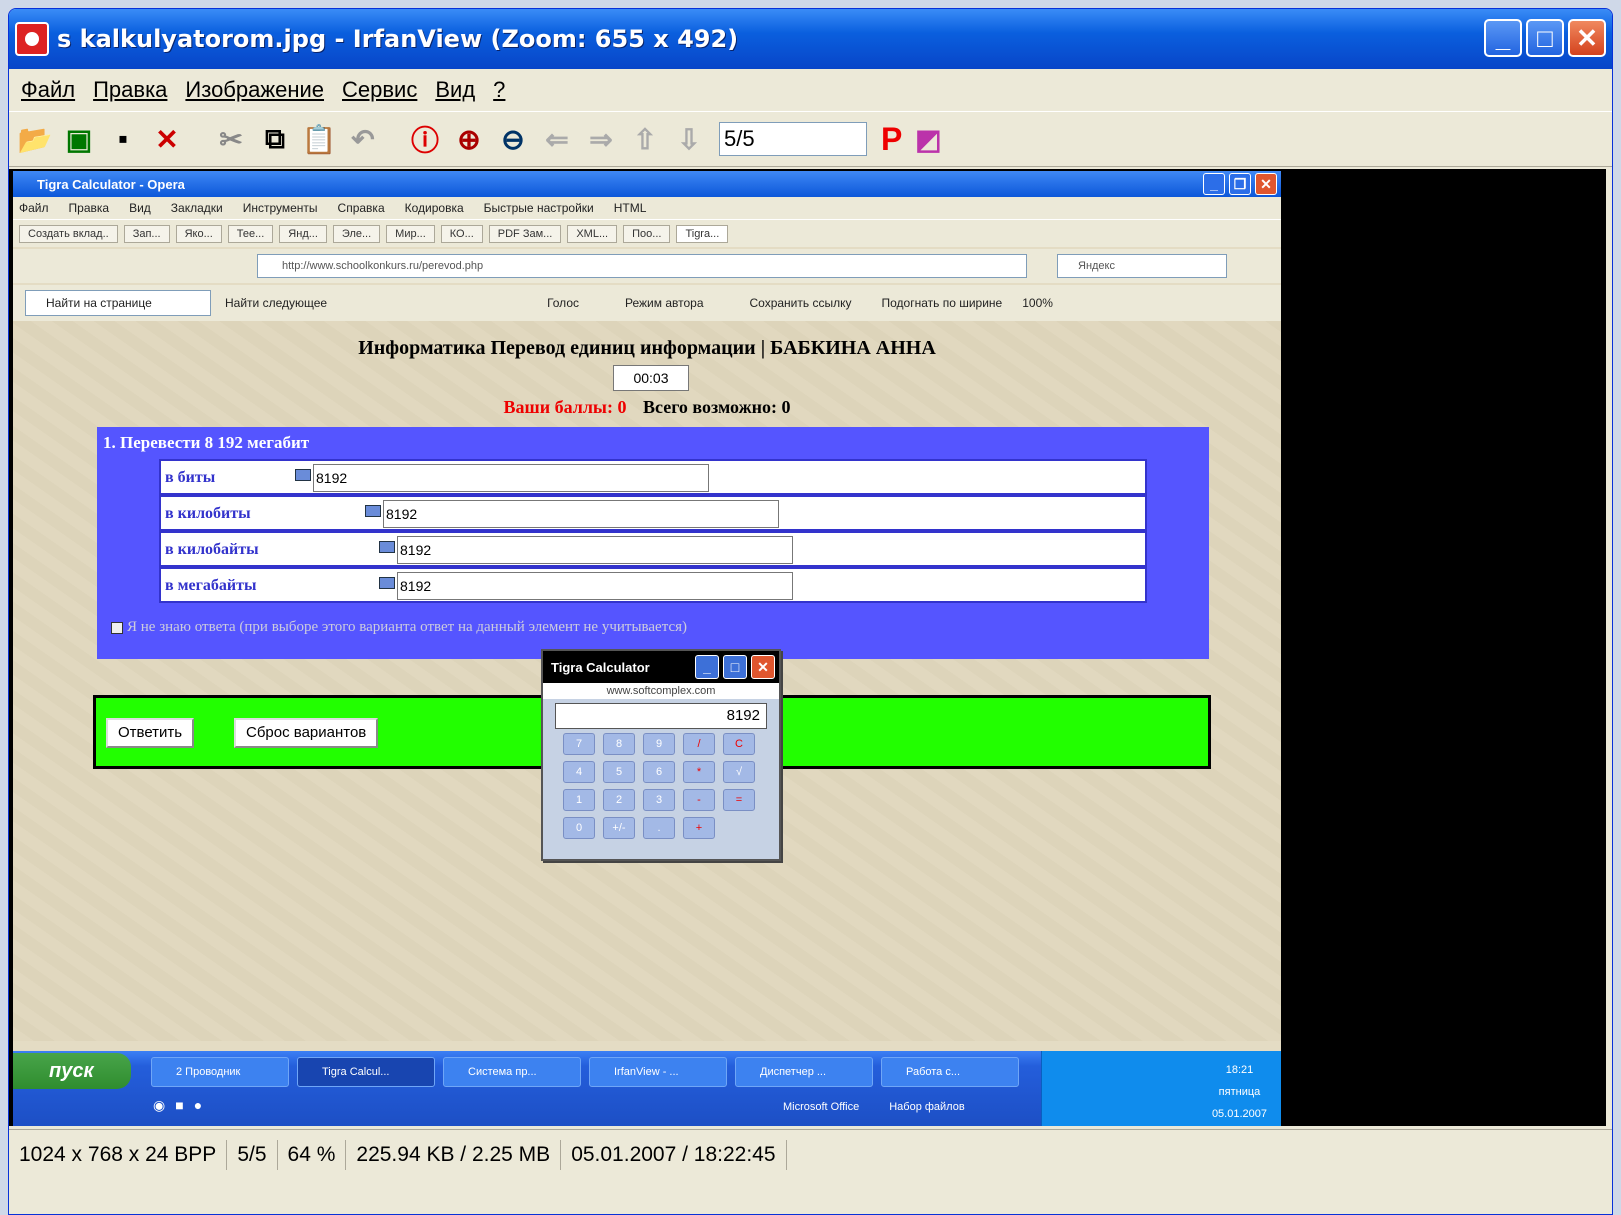 The width and height of the screenshot is (1621, 1215). Describe the element at coordinates (130, 90) in the screenshot. I see `menu-edit: Правка` at that location.